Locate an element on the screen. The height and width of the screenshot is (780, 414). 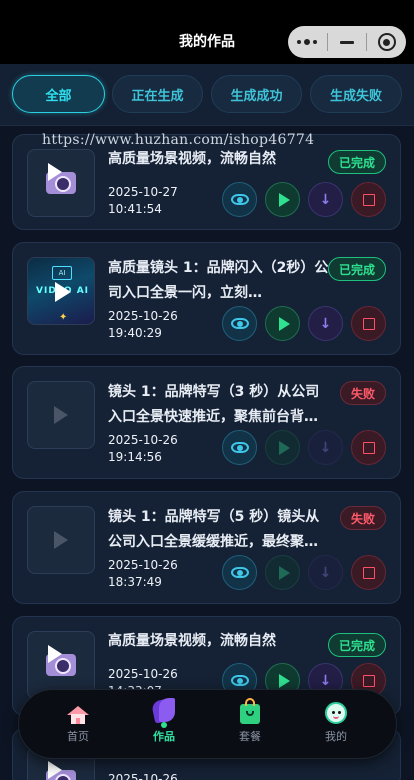
nav-label: 我的 is located at coordinates (336, 736).